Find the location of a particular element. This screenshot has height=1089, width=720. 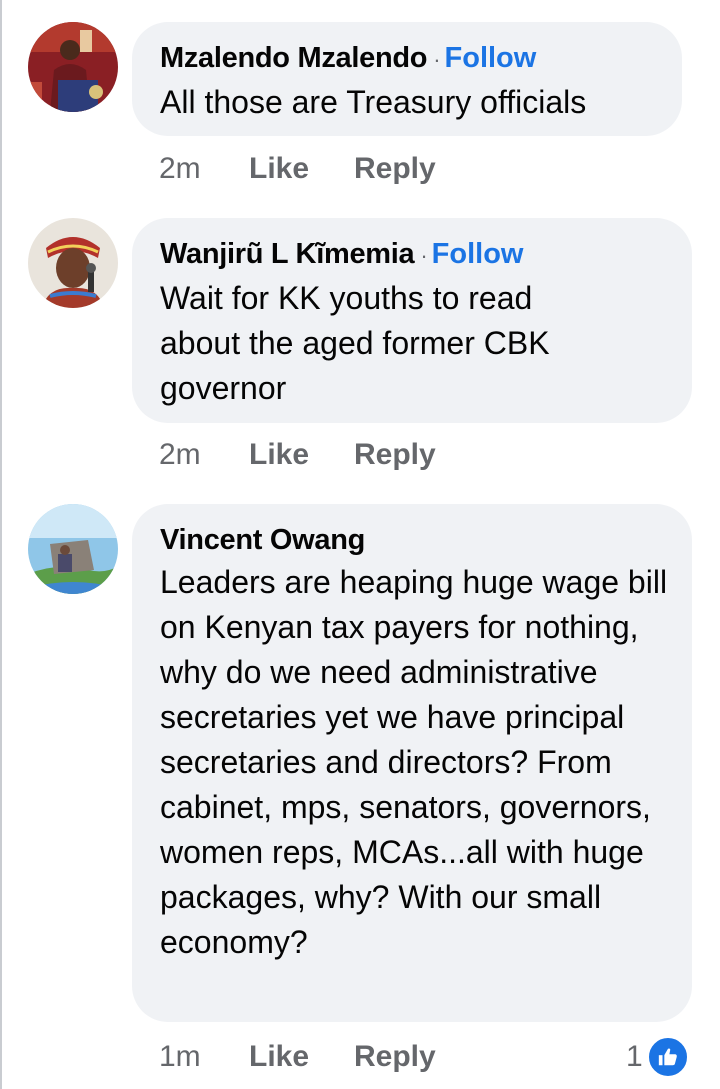

name-row: Wanjirũ L Kĩmemia · Follow is located at coordinates (413, 255).